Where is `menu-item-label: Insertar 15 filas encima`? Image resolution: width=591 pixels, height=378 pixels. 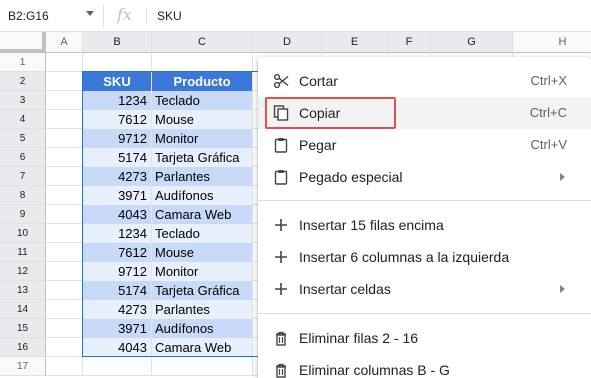
menu-item-label: Insertar 15 filas encima is located at coordinates (371, 225).